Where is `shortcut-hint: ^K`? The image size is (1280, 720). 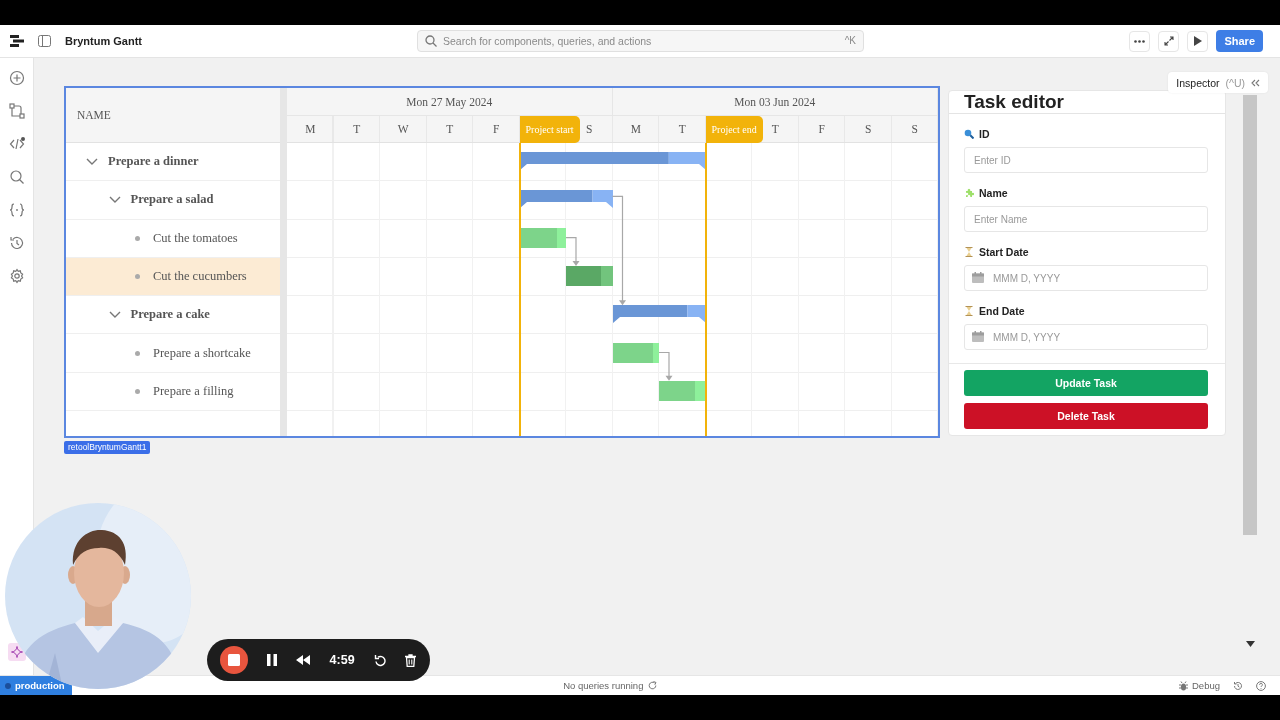
shortcut-hint: ^K is located at coordinates (850, 40).